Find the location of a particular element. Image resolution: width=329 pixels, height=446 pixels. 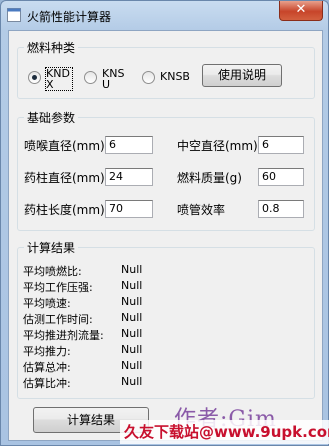

result-label: 估算比冲: is located at coordinates (47, 383).